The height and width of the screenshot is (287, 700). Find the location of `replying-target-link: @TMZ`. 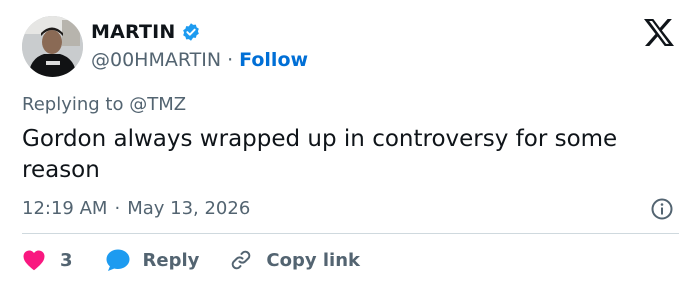

replying-target-link: @TMZ is located at coordinates (157, 104).